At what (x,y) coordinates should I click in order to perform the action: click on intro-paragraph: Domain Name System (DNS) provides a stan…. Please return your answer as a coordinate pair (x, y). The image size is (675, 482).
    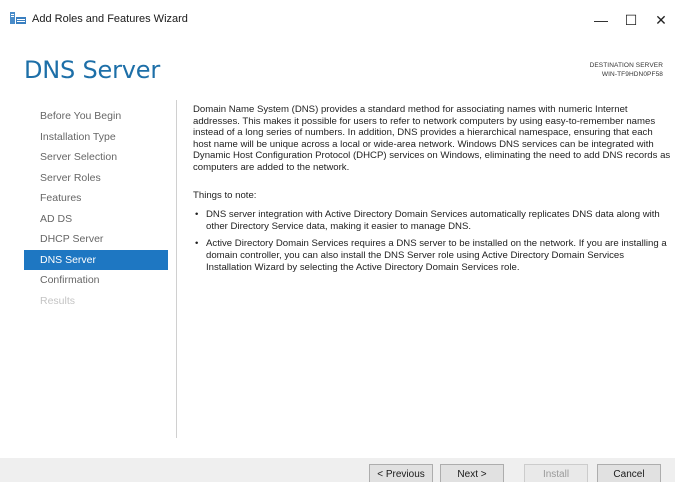
    Looking at the image, I should click on (432, 138).